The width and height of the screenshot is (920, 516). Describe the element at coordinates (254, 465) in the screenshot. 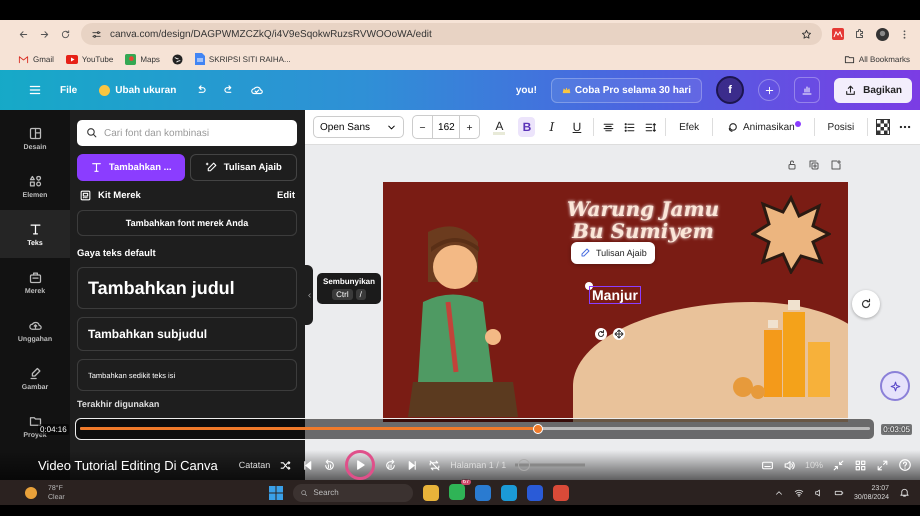

I see `notes-label: Catatan` at that location.